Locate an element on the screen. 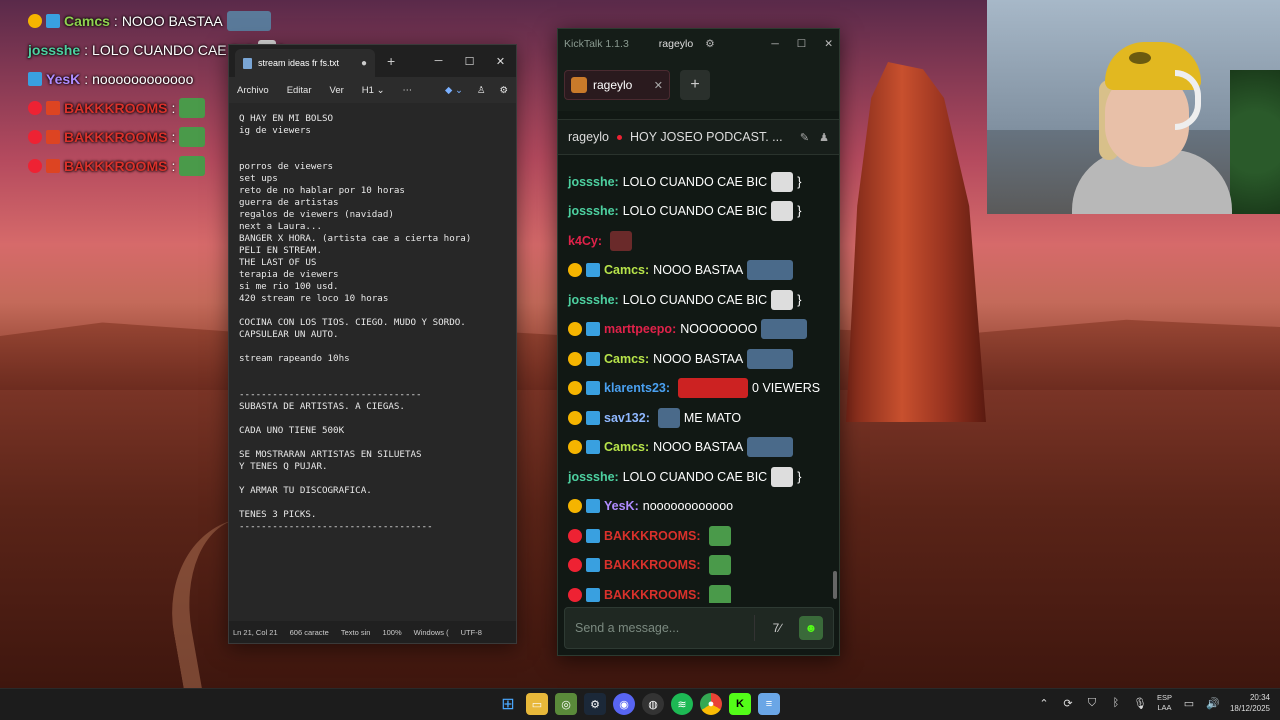 Image resolution: width=1280 pixels, height=720 pixels. notepad-icon: ≡ is located at coordinates (769, 704).